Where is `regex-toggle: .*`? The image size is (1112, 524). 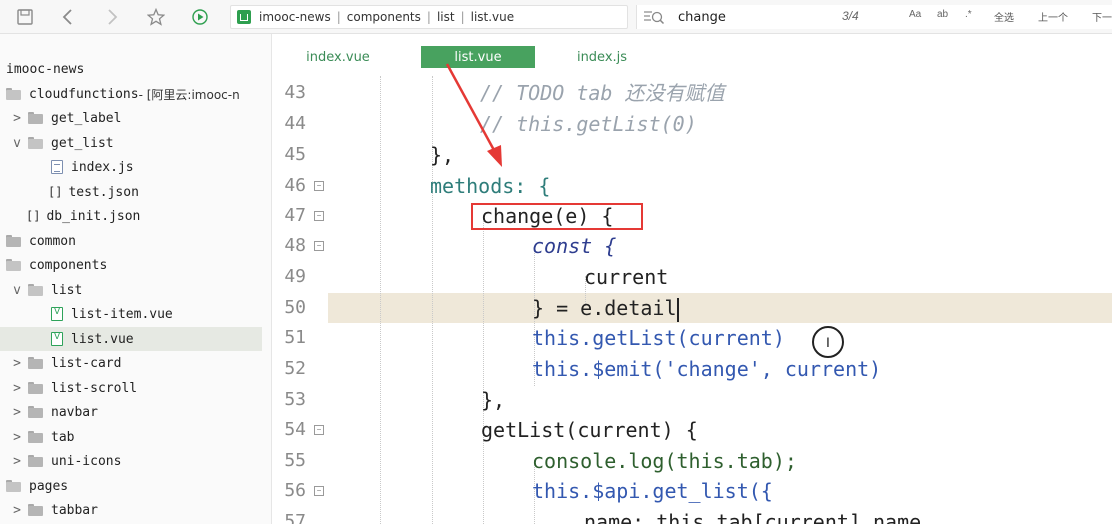
regex-toggle: .* is located at coordinates (968, 14).